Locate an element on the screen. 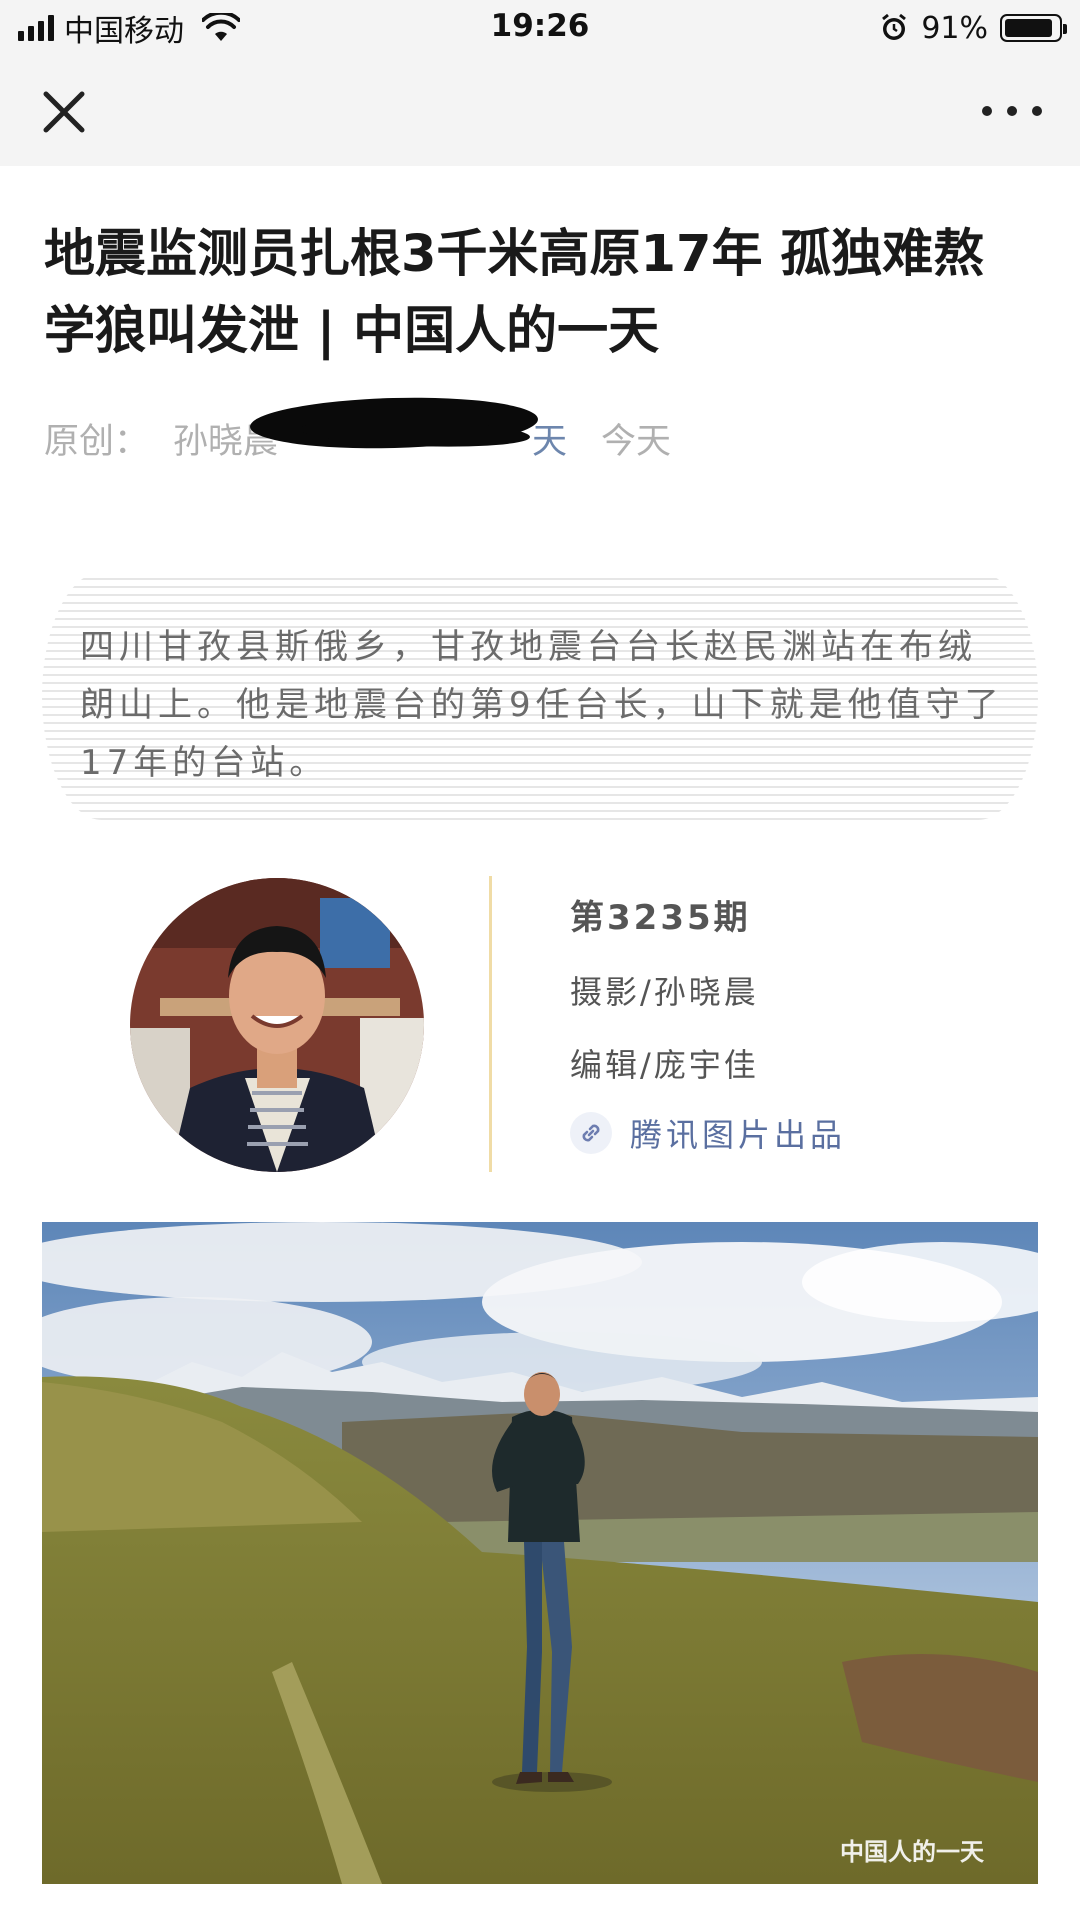  photographer-avatar is located at coordinates (277, 1025).